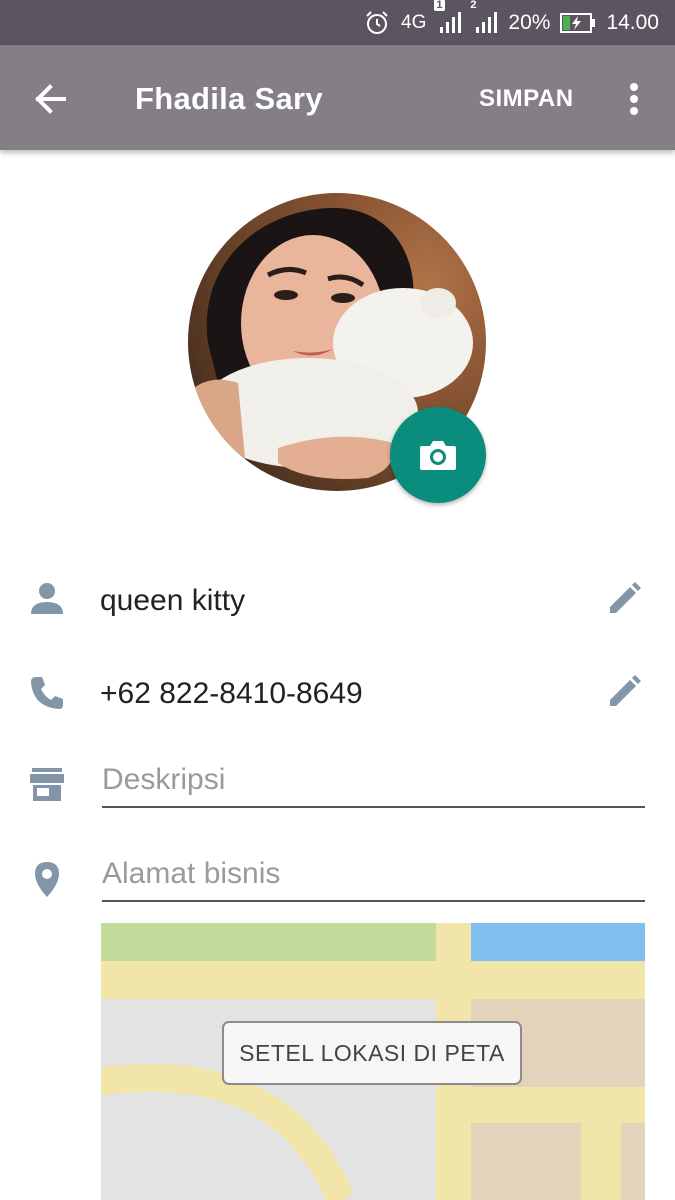 The height and width of the screenshot is (1200, 675). What do you see at coordinates (526, 99) in the screenshot?
I see `save-button: SIMPAN` at bounding box center [526, 99].